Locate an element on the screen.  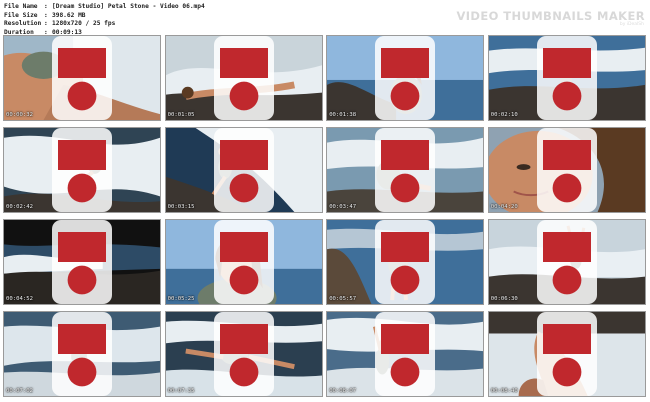
thumbnail-frame: 00:06:30 is located at coordinates (566, 262).